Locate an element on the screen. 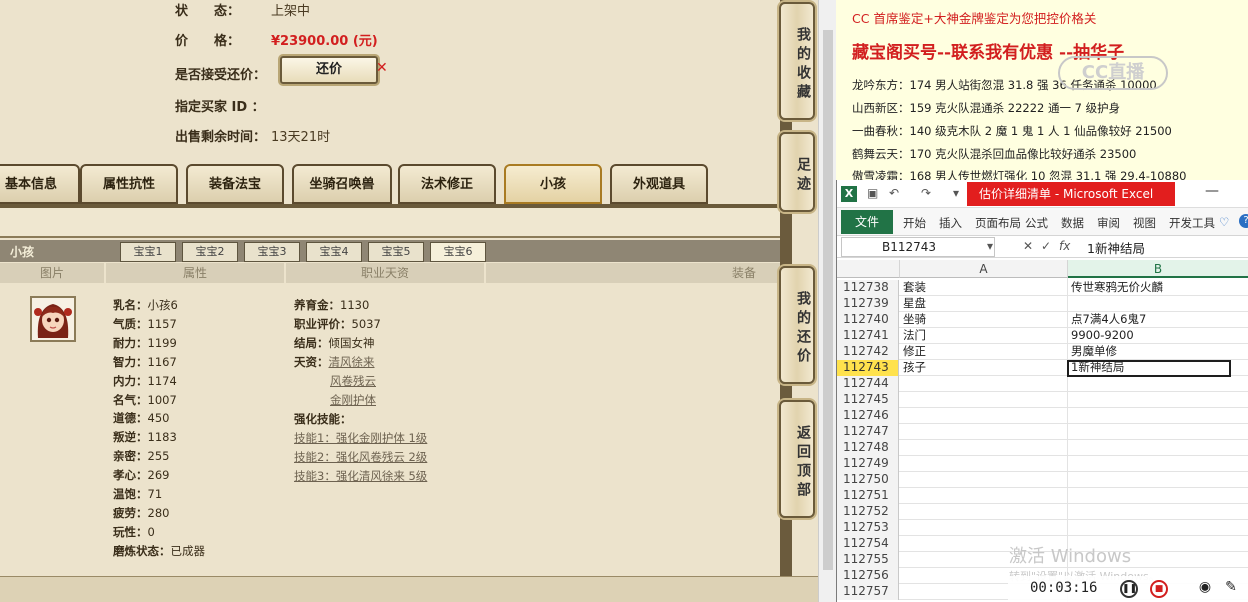 The image size is (1248, 602). tab-baby-6: 宝宝6 is located at coordinates (458, 252).